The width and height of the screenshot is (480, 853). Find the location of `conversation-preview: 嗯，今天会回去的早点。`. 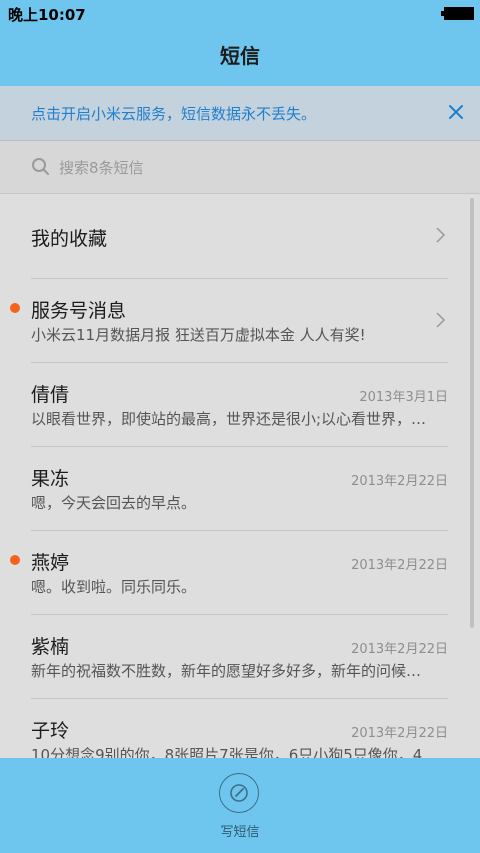

conversation-preview: 嗯，今天会回去的早点。 is located at coordinates (114, 503).